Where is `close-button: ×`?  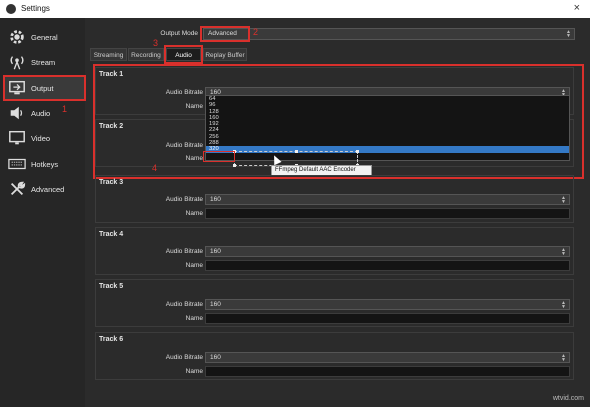 close-button: × is located at coordinates (577, 8).